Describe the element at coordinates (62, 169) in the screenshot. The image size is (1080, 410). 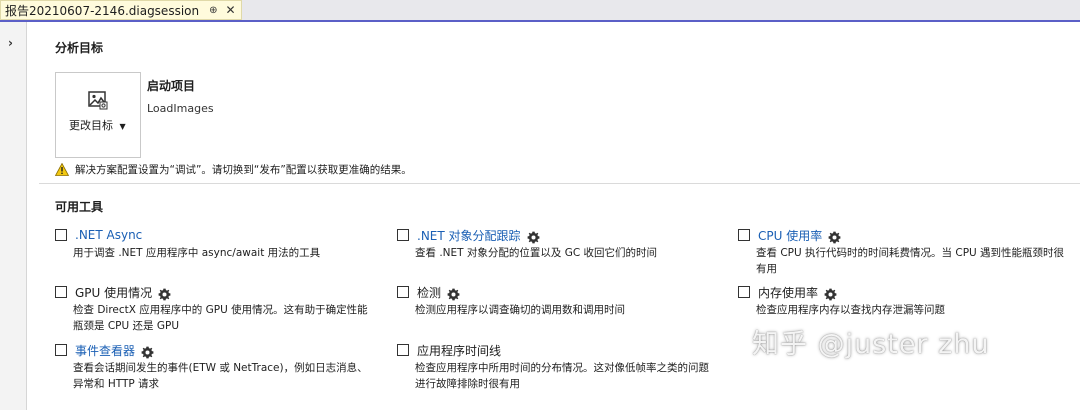
I see `warning-icon` at that location.